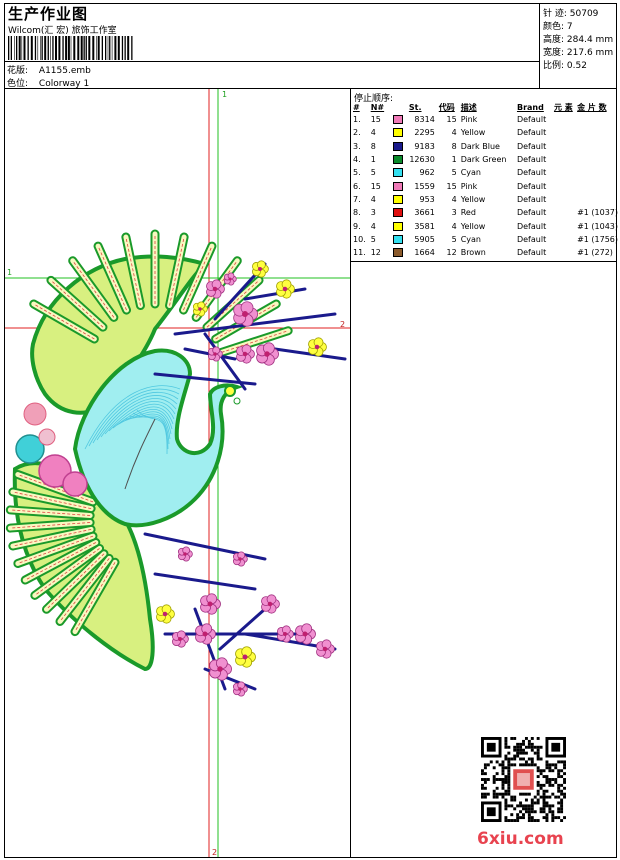  I want to click on guide-label-bottom: 2, so click(214, 852).